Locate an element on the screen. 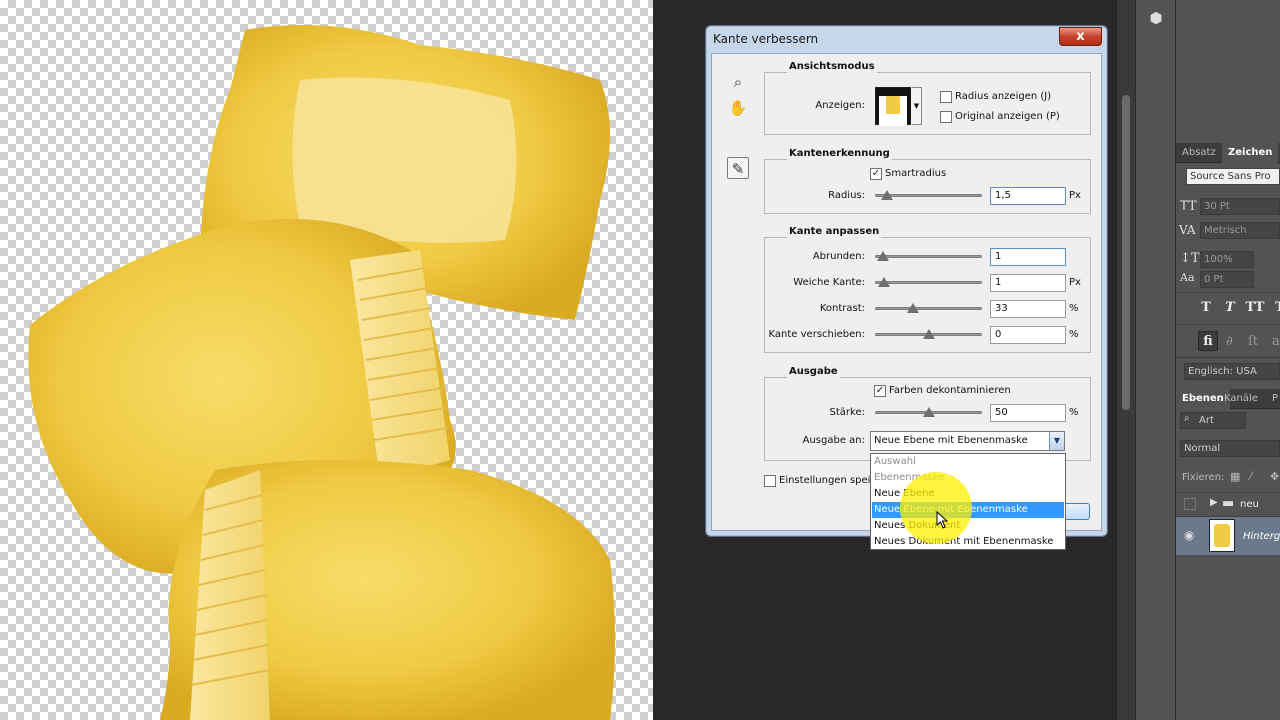 This screenshot has width=1280, height=720. dropdown-item-ebenenmaske: Ebenenmaske is located at coordinates (968, 478).